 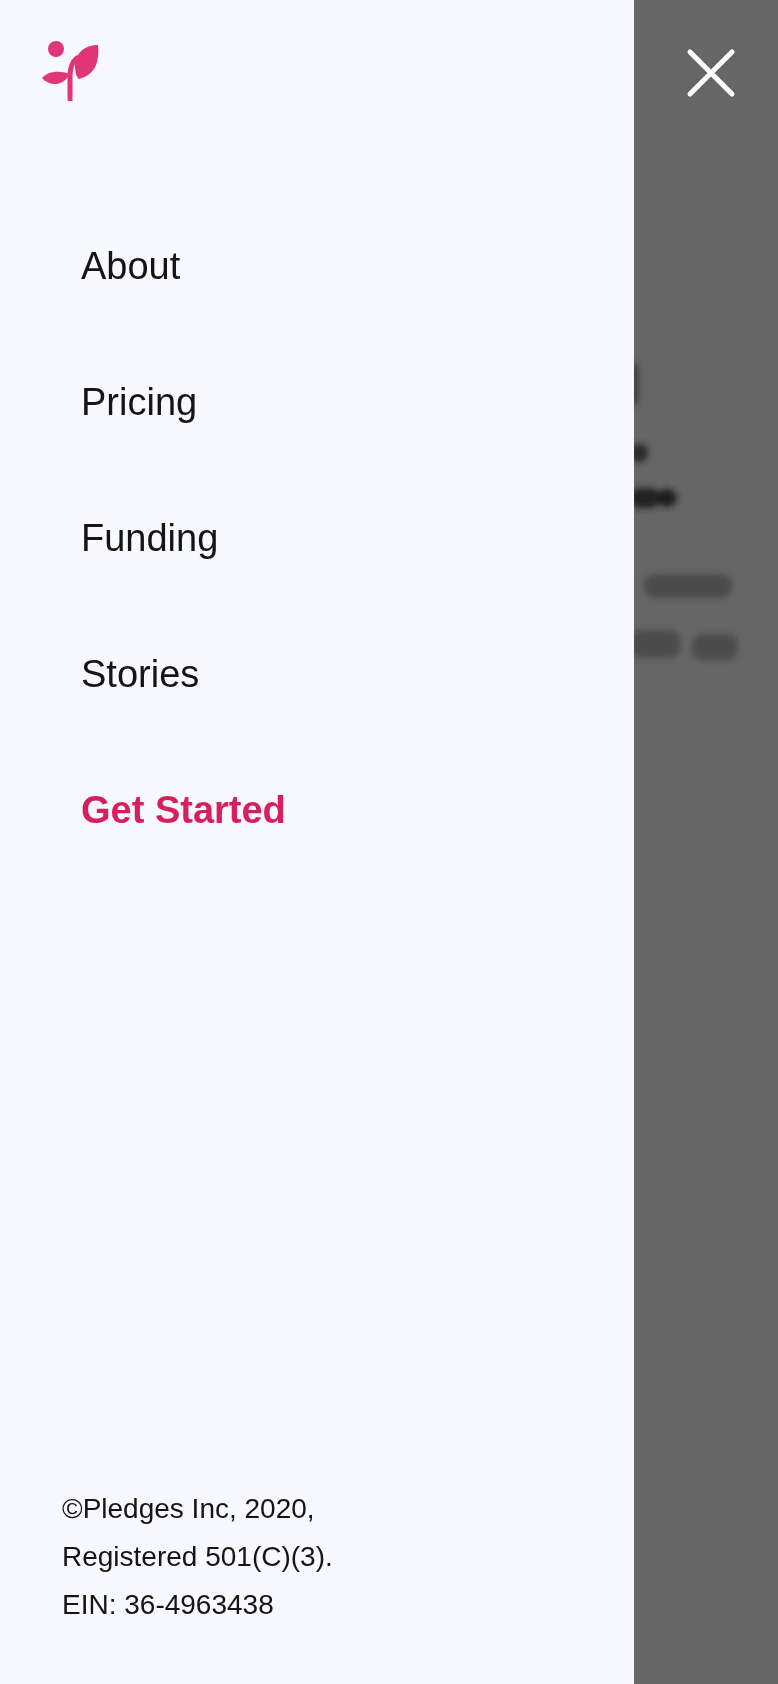 What do you see at coordinates (140, 674) in the screenshot?
I see `menu-link: Stories` at bounding box center [140, 674].